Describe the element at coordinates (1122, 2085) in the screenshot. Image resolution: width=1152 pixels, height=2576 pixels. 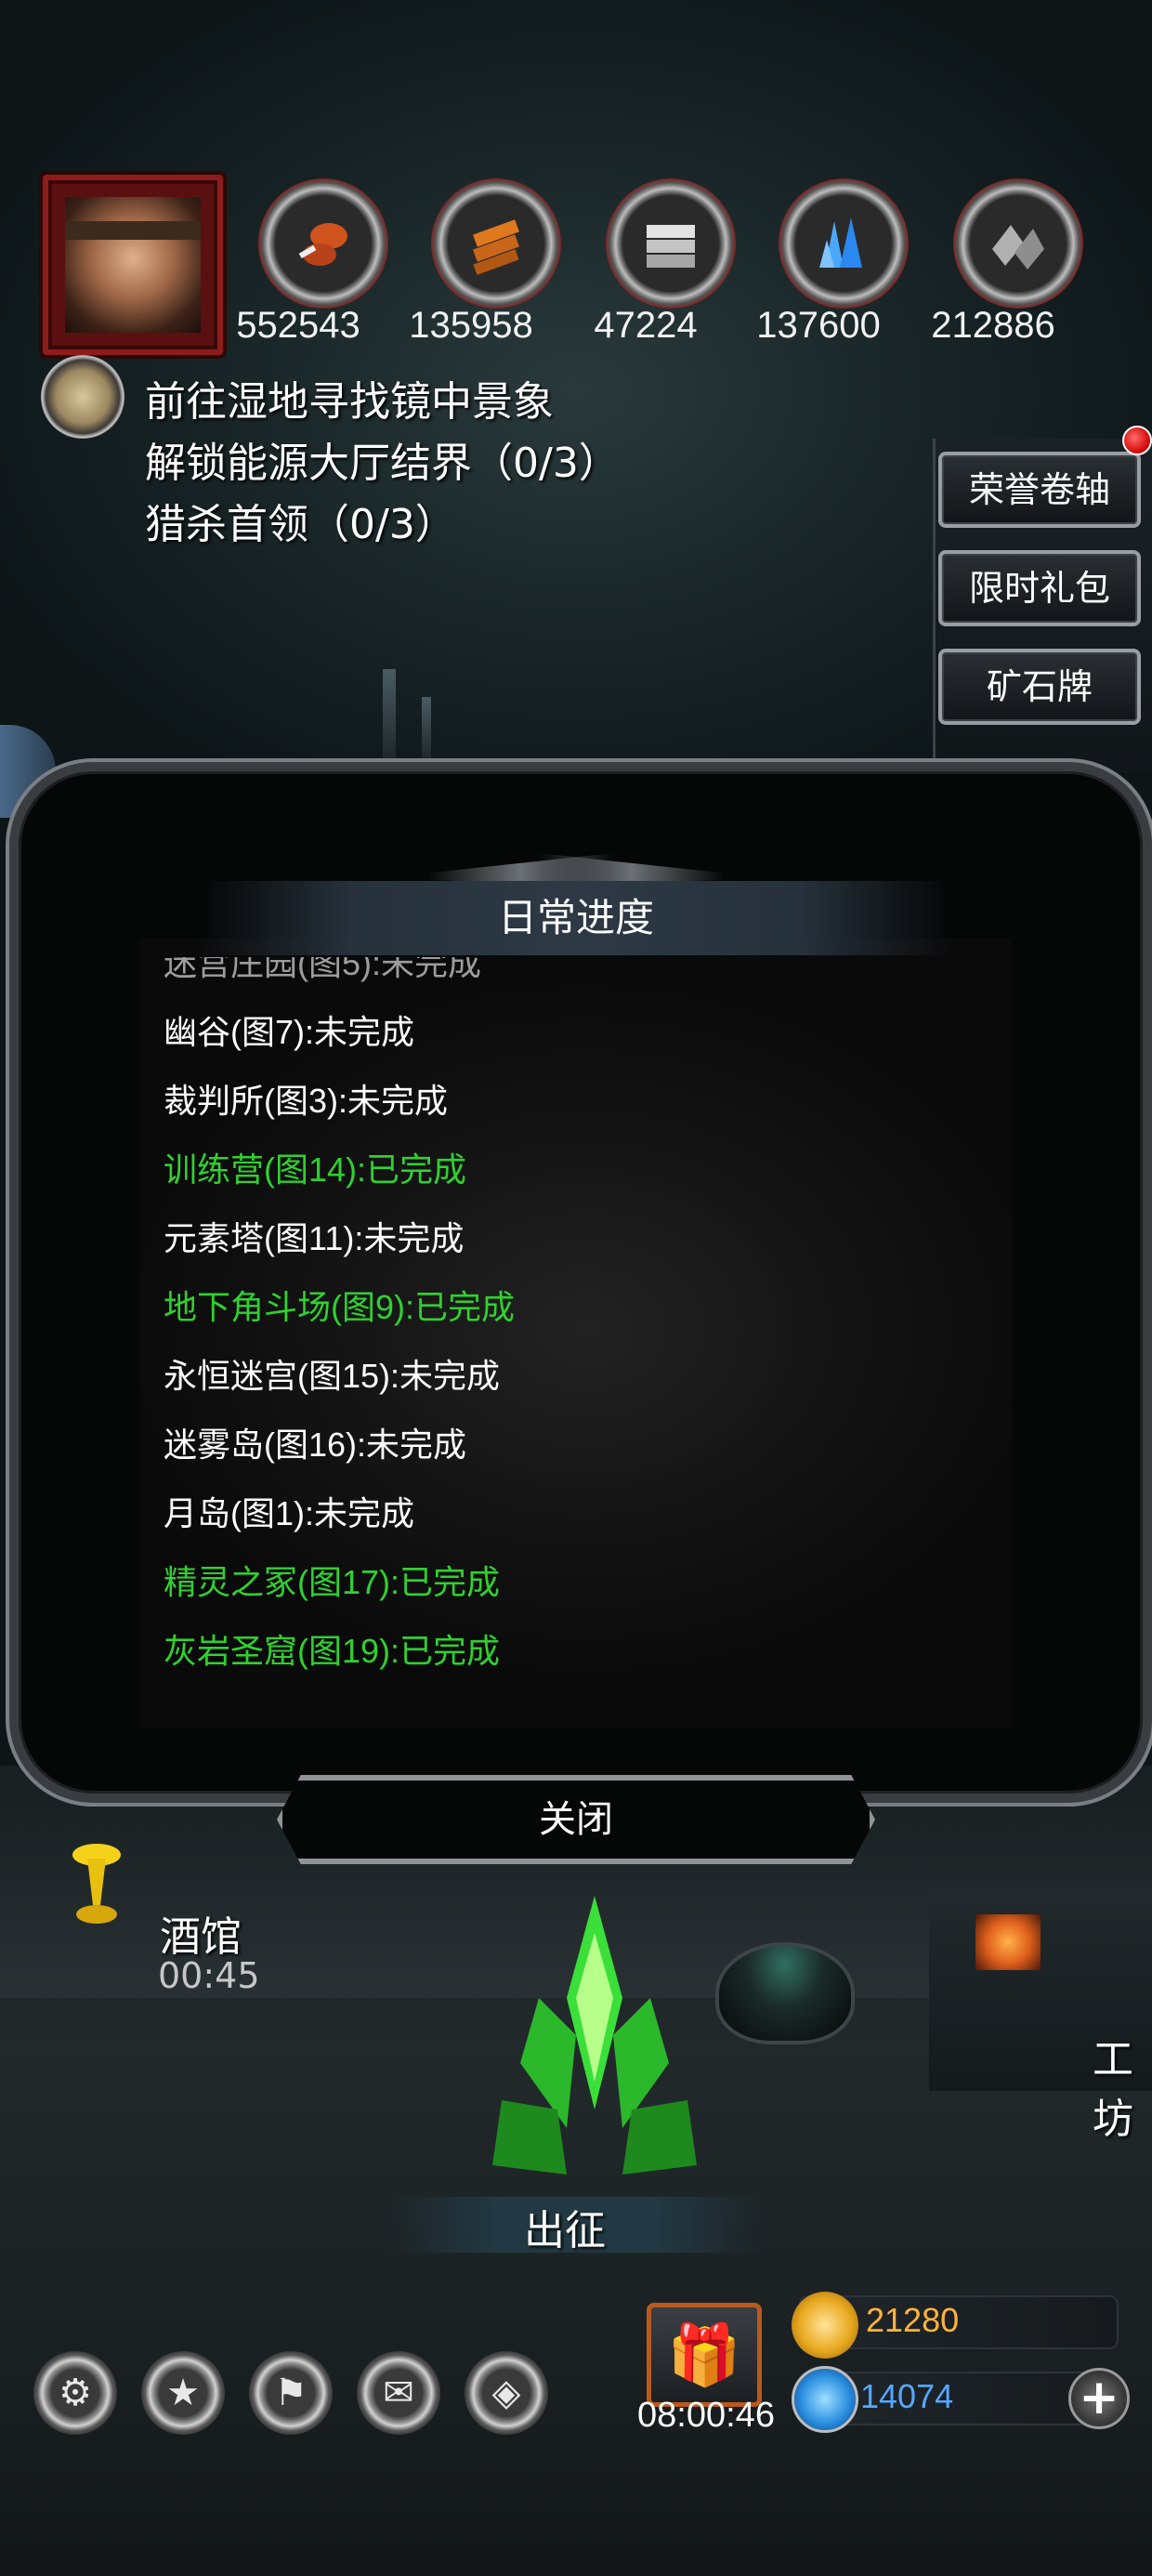
I see `workshop-label: 工坊` at that location.